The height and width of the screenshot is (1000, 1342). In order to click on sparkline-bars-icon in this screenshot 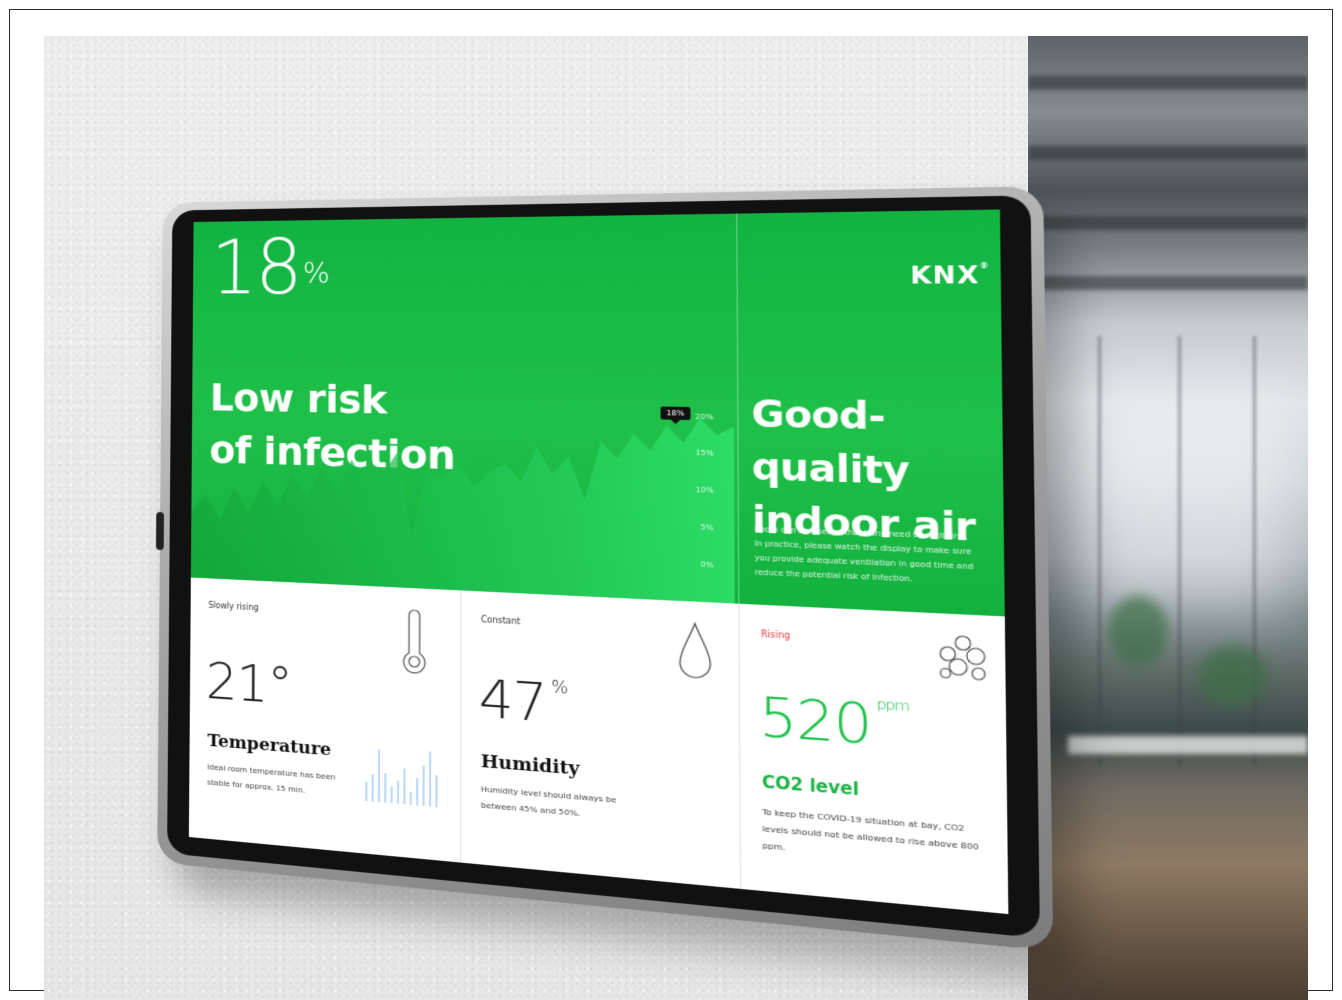, I will do `click(404, 775)`.